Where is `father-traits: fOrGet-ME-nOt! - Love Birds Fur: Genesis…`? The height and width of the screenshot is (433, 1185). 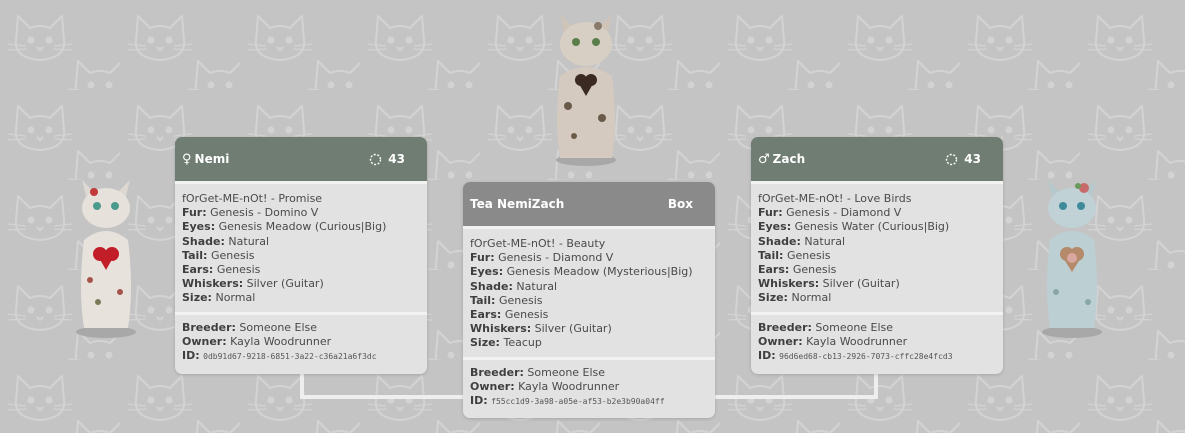
father-traits: fOrGet-ME-nOt! - Love Birds Fur: Genesis… is located at coordinates (877, 249).